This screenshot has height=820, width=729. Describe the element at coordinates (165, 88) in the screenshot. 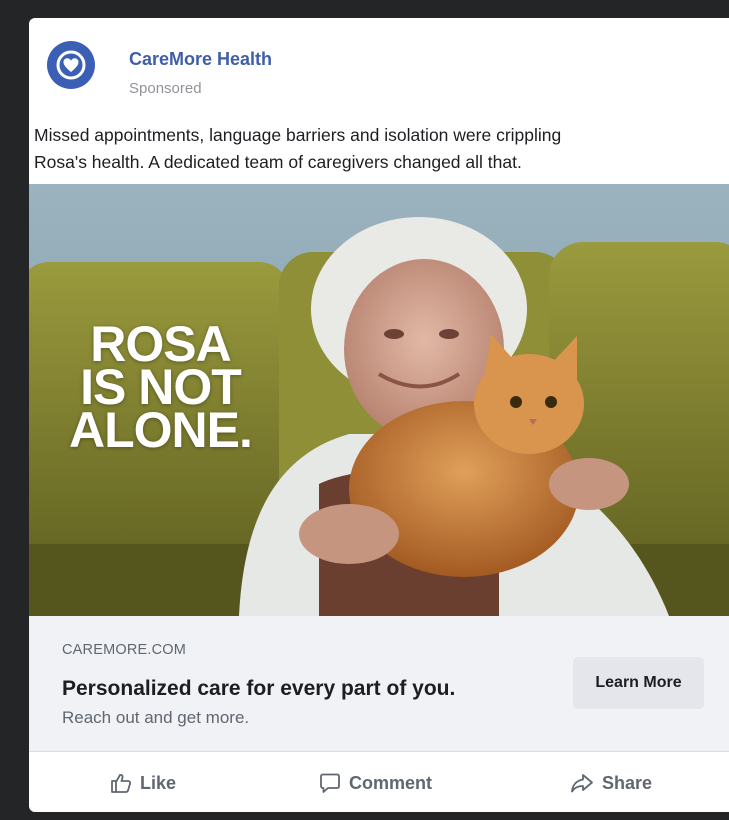

I see `sponsored-label: Sponsored` at that location.